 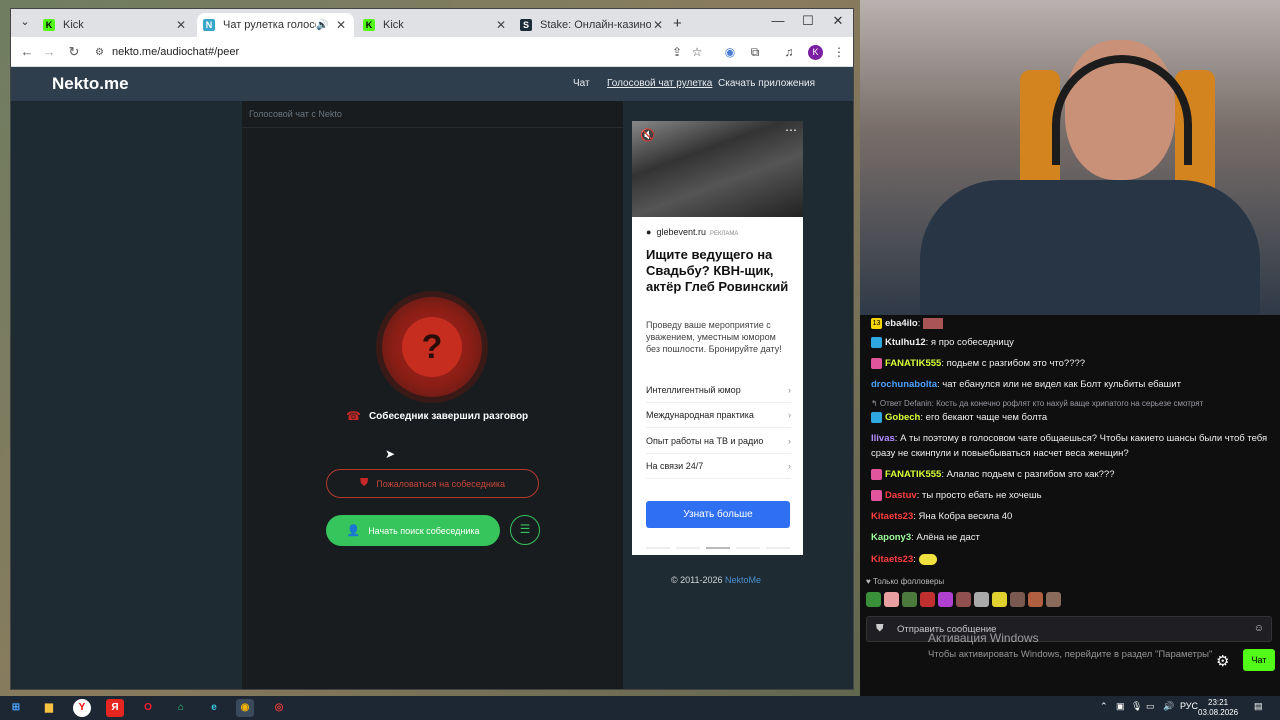 I want to click on tray-chevron-icon: ⌃, so click(x=1104, y=706).